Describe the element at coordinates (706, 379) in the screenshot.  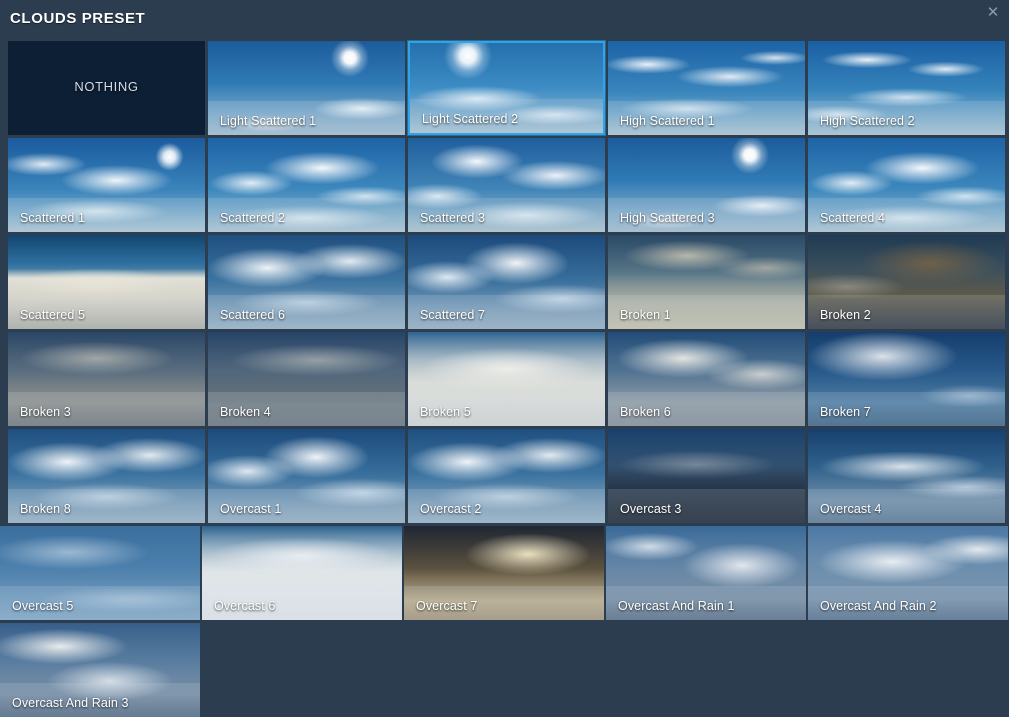
I see `preset-tile: Broken 6` at that location.